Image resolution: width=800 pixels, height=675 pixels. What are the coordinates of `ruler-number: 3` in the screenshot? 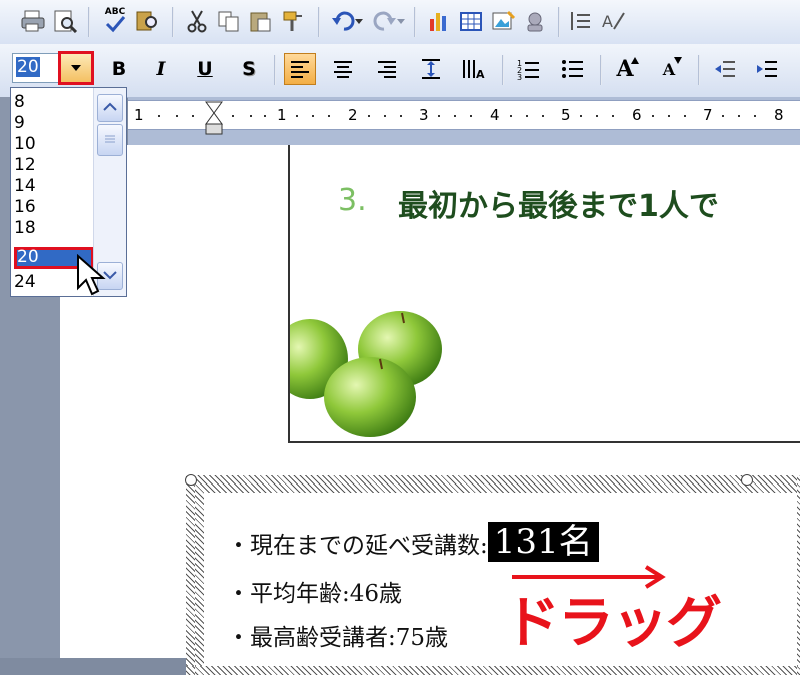 It's located at (424, 115).